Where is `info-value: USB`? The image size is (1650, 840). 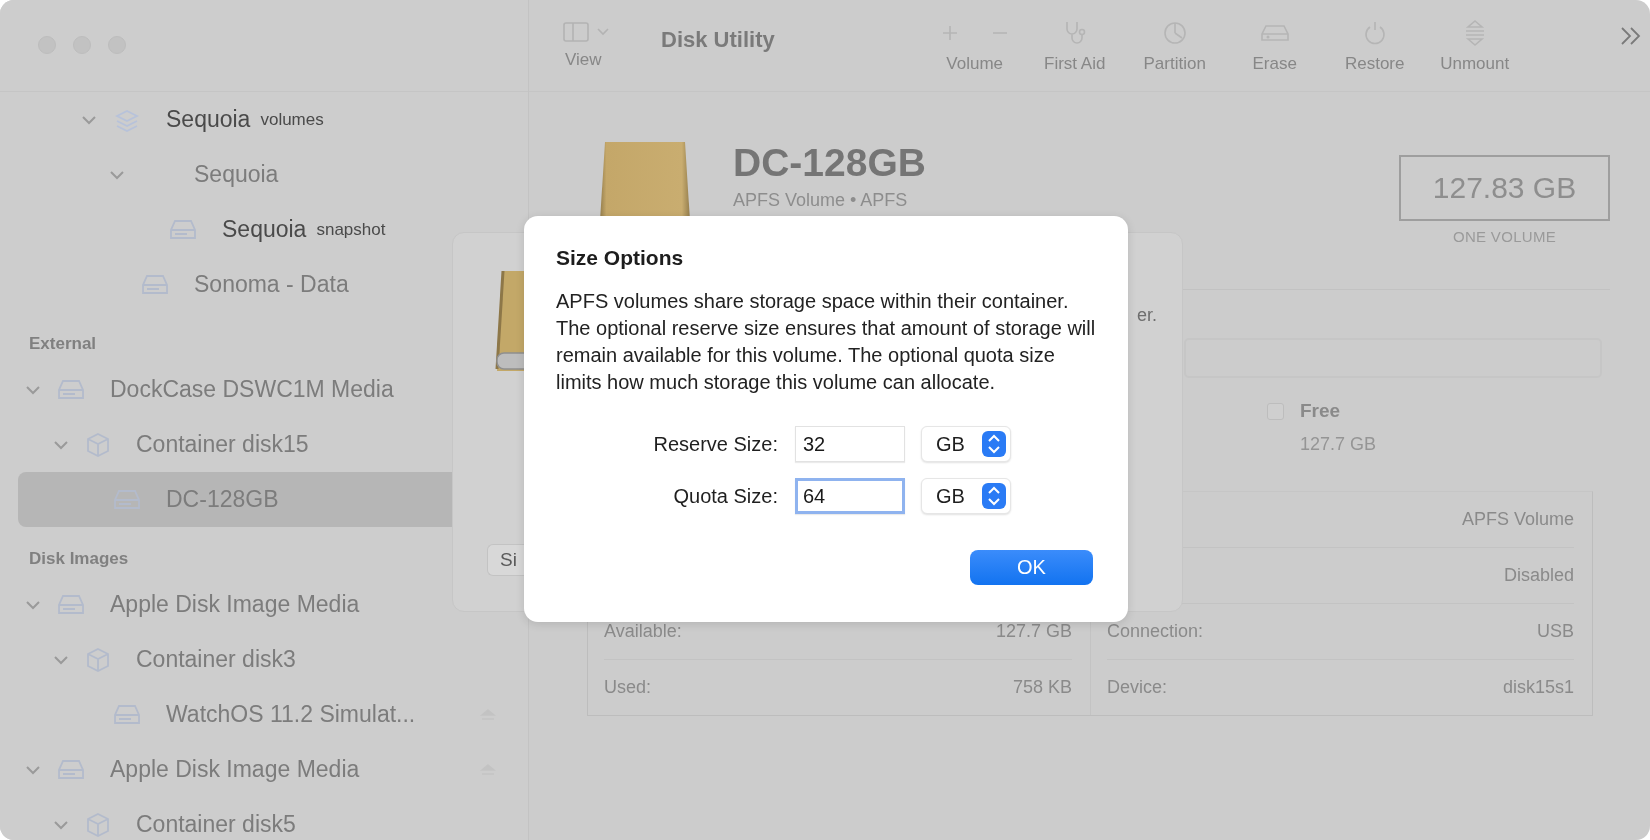
info-value: USB is located at coordinates (1555, 631).